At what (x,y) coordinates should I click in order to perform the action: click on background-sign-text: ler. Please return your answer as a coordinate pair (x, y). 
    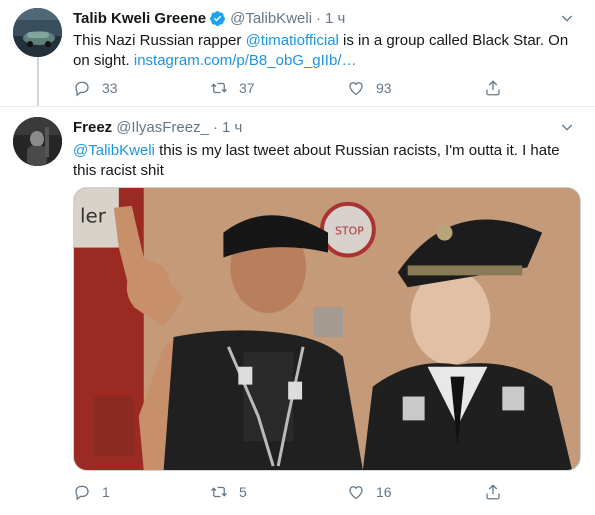
    Looking at the image, I should click on (93, 216).